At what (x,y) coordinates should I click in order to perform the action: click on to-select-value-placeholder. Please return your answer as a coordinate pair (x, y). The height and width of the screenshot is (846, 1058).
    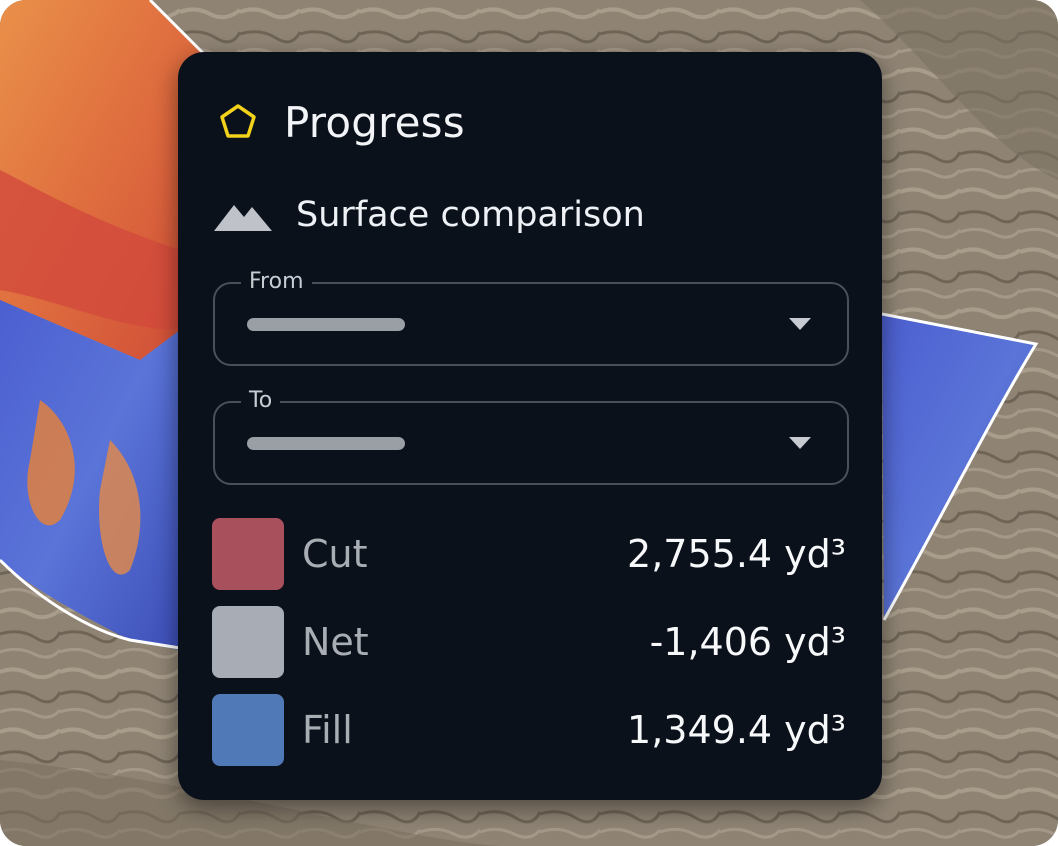
    Looking at the image, I should click on (326, 443).